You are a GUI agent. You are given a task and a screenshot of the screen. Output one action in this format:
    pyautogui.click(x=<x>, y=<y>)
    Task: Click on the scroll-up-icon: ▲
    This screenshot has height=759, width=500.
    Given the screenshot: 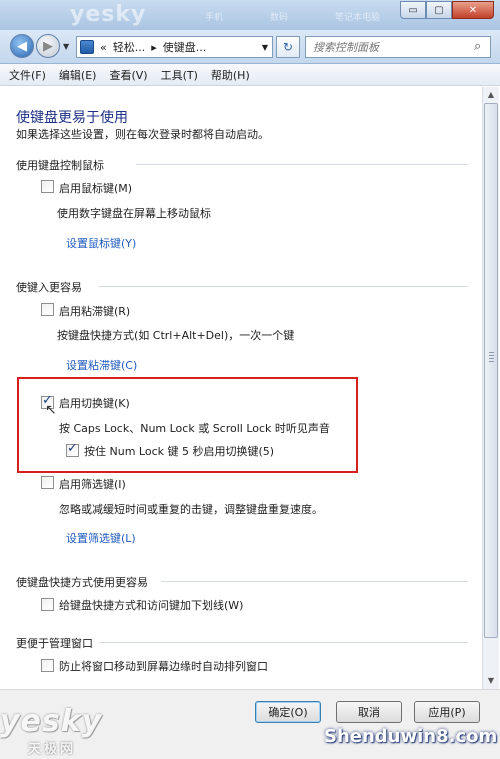 What is the action you would take?
    pyautogui.click(x=491, y=94)
    